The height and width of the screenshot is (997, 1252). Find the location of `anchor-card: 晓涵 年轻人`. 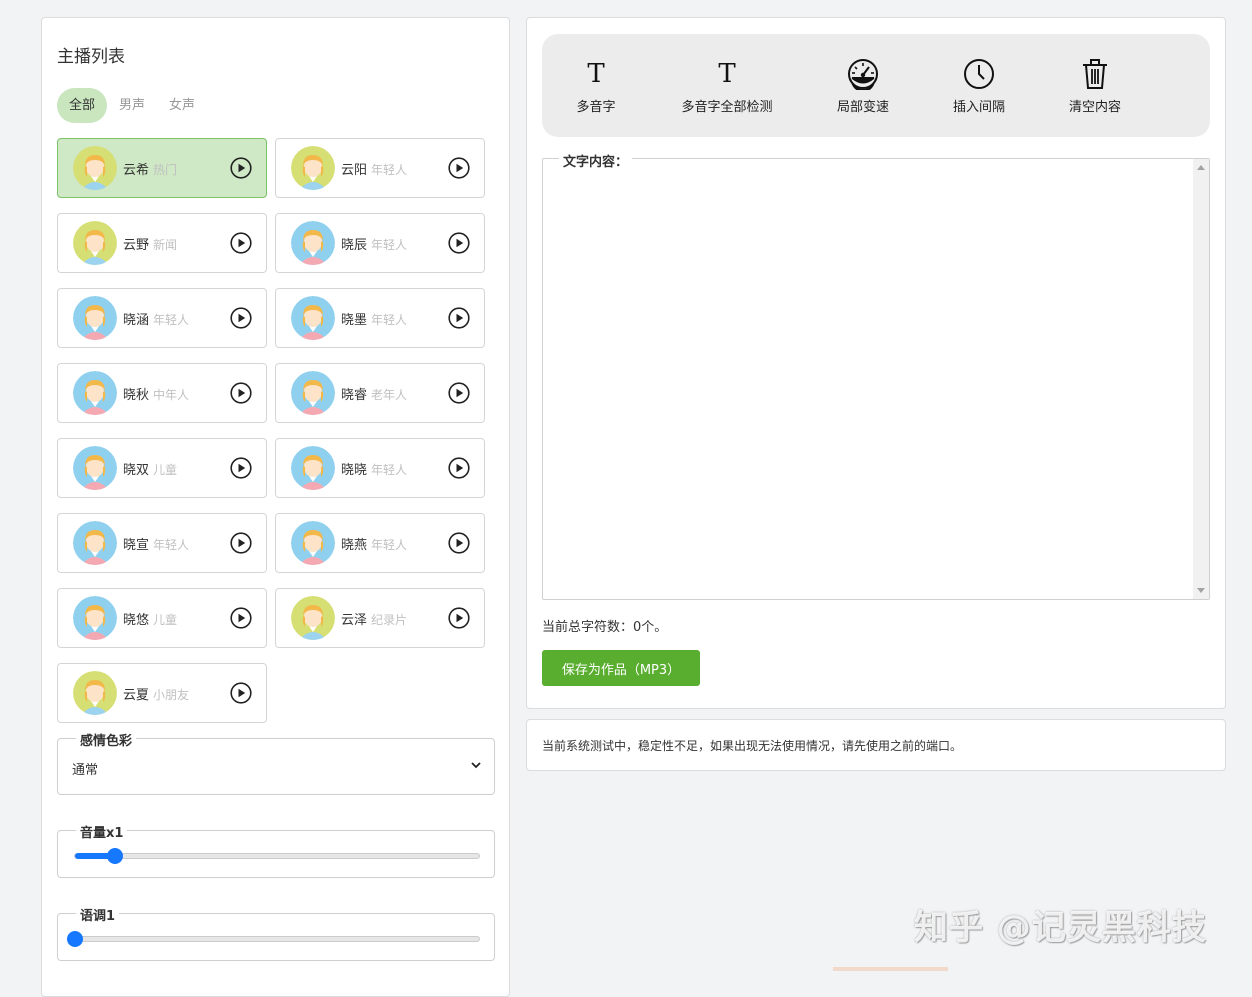

anchor-card: 晓涵 年轻人 is located at coordinates (162, 318).